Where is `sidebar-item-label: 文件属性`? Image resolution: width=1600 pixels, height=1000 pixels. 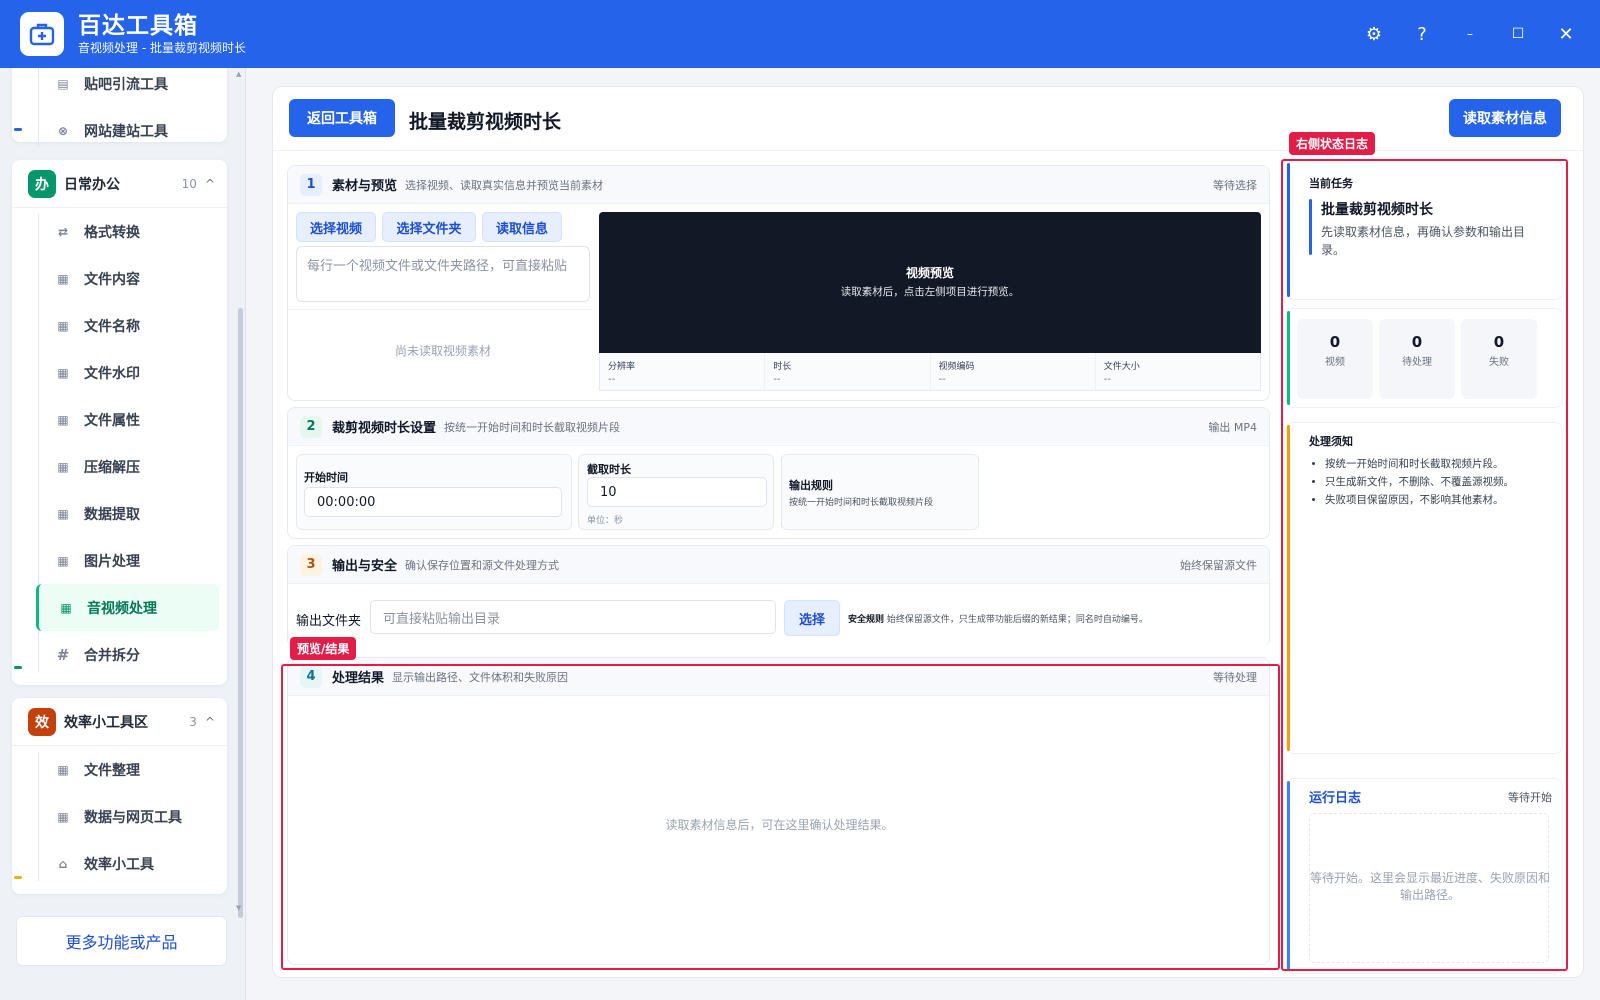
sidebar-item-label: 文件属性 is located at coordinates (112, 420).